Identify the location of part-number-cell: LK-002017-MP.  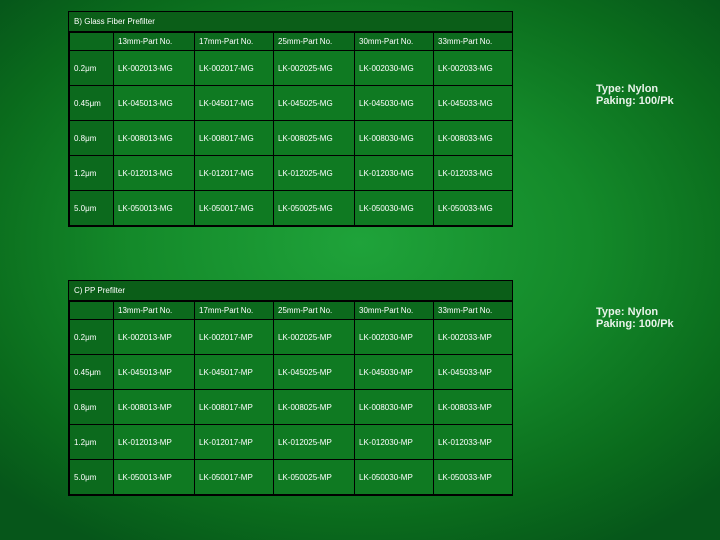
(234, 337).